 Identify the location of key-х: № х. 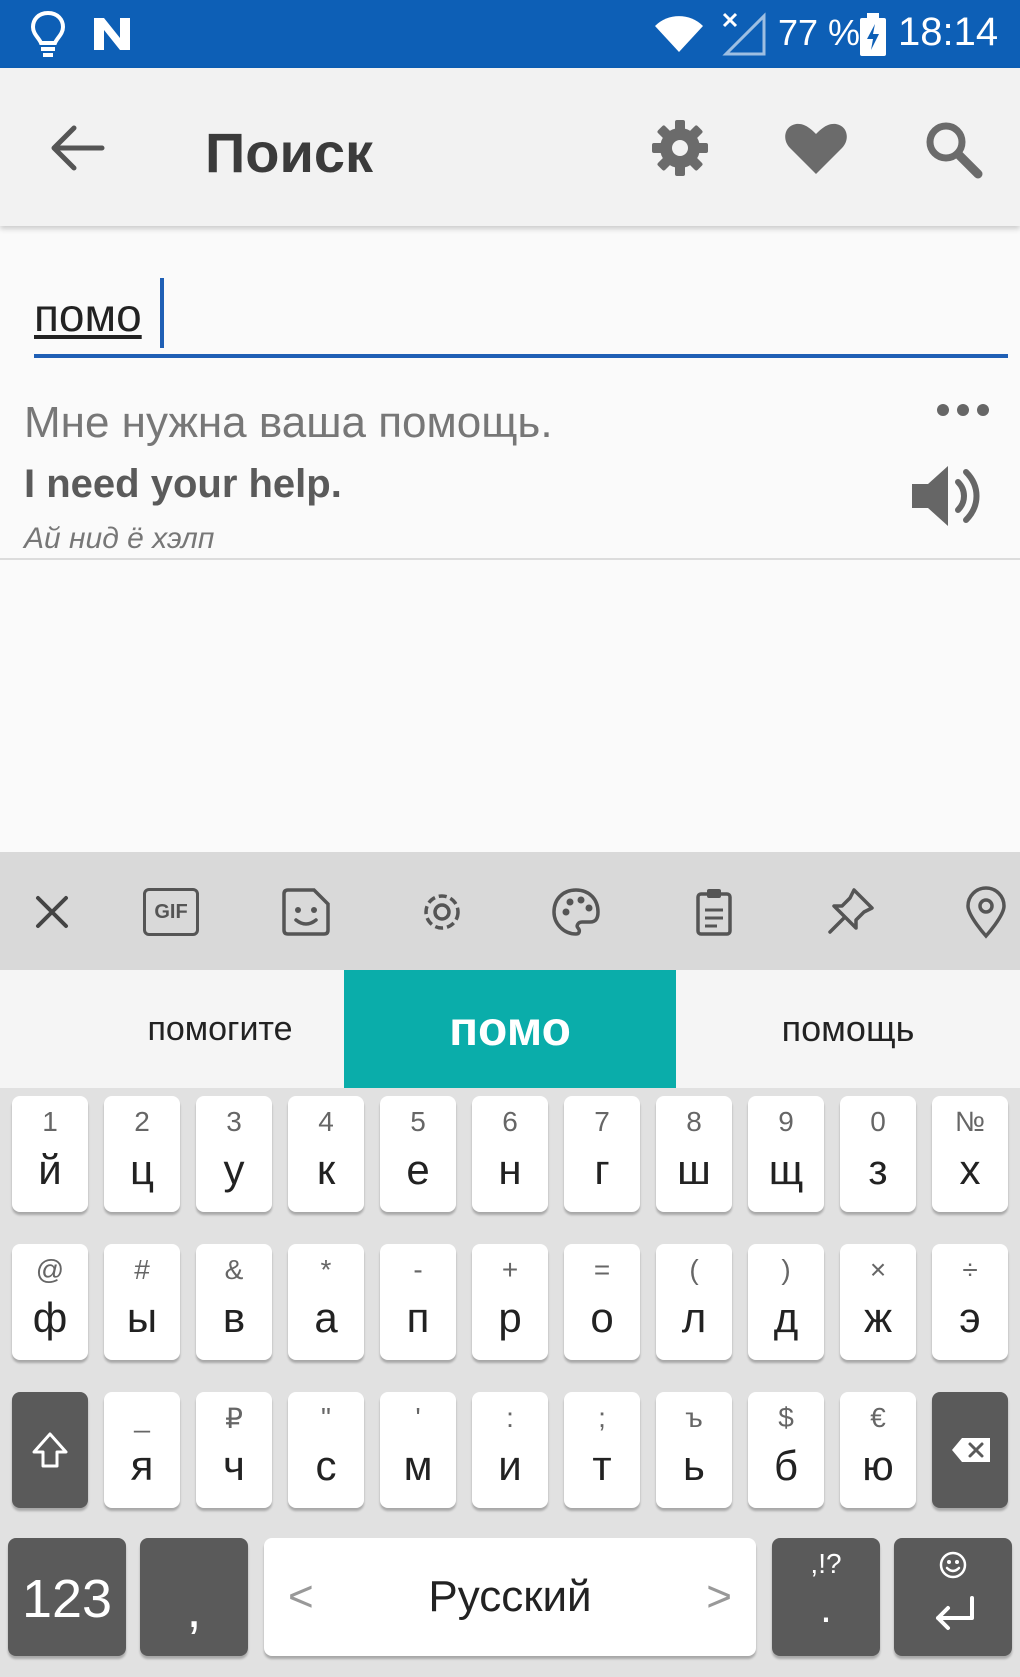
(970, 1154).